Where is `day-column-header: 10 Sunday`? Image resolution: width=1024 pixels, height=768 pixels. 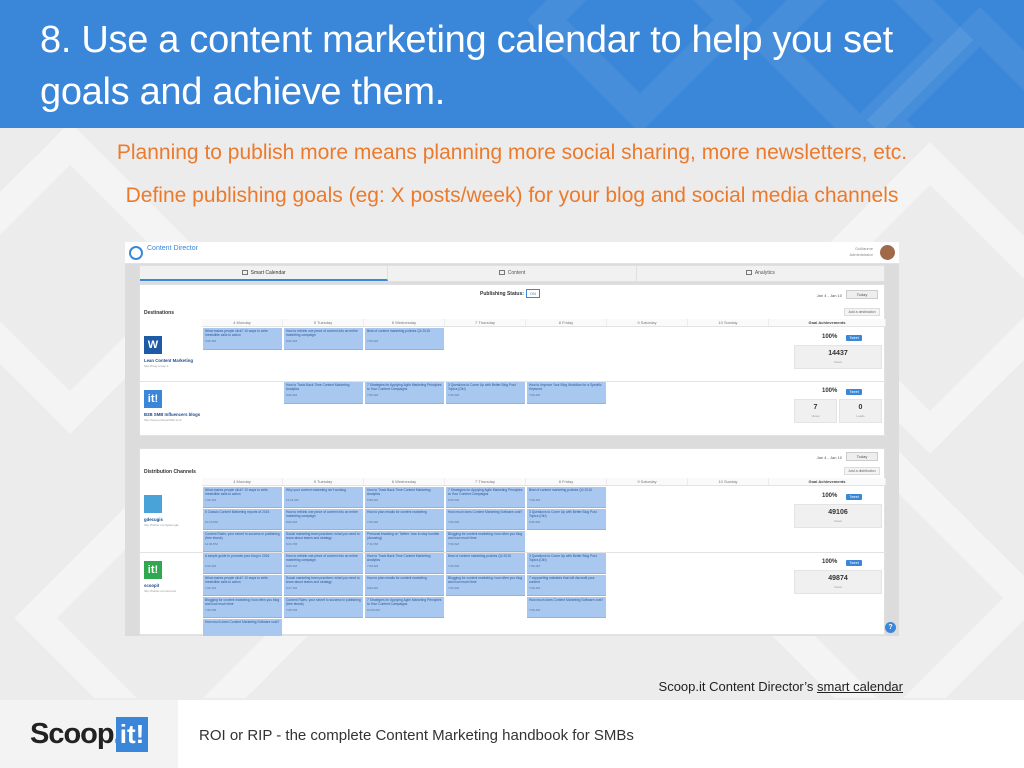 day-column-header: 10 Sunday is located at coordinates (728, 481).